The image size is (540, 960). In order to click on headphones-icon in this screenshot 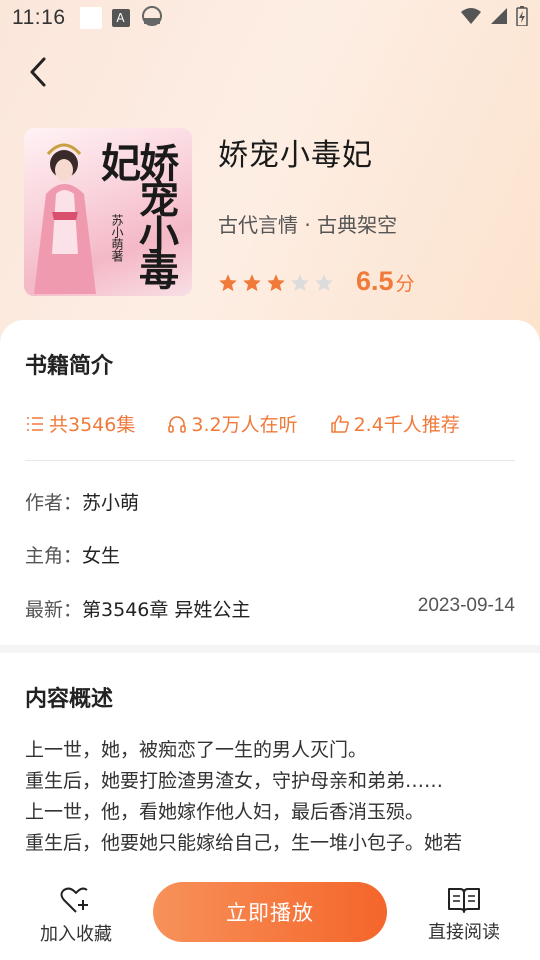, I will do `click(177, 424)`.